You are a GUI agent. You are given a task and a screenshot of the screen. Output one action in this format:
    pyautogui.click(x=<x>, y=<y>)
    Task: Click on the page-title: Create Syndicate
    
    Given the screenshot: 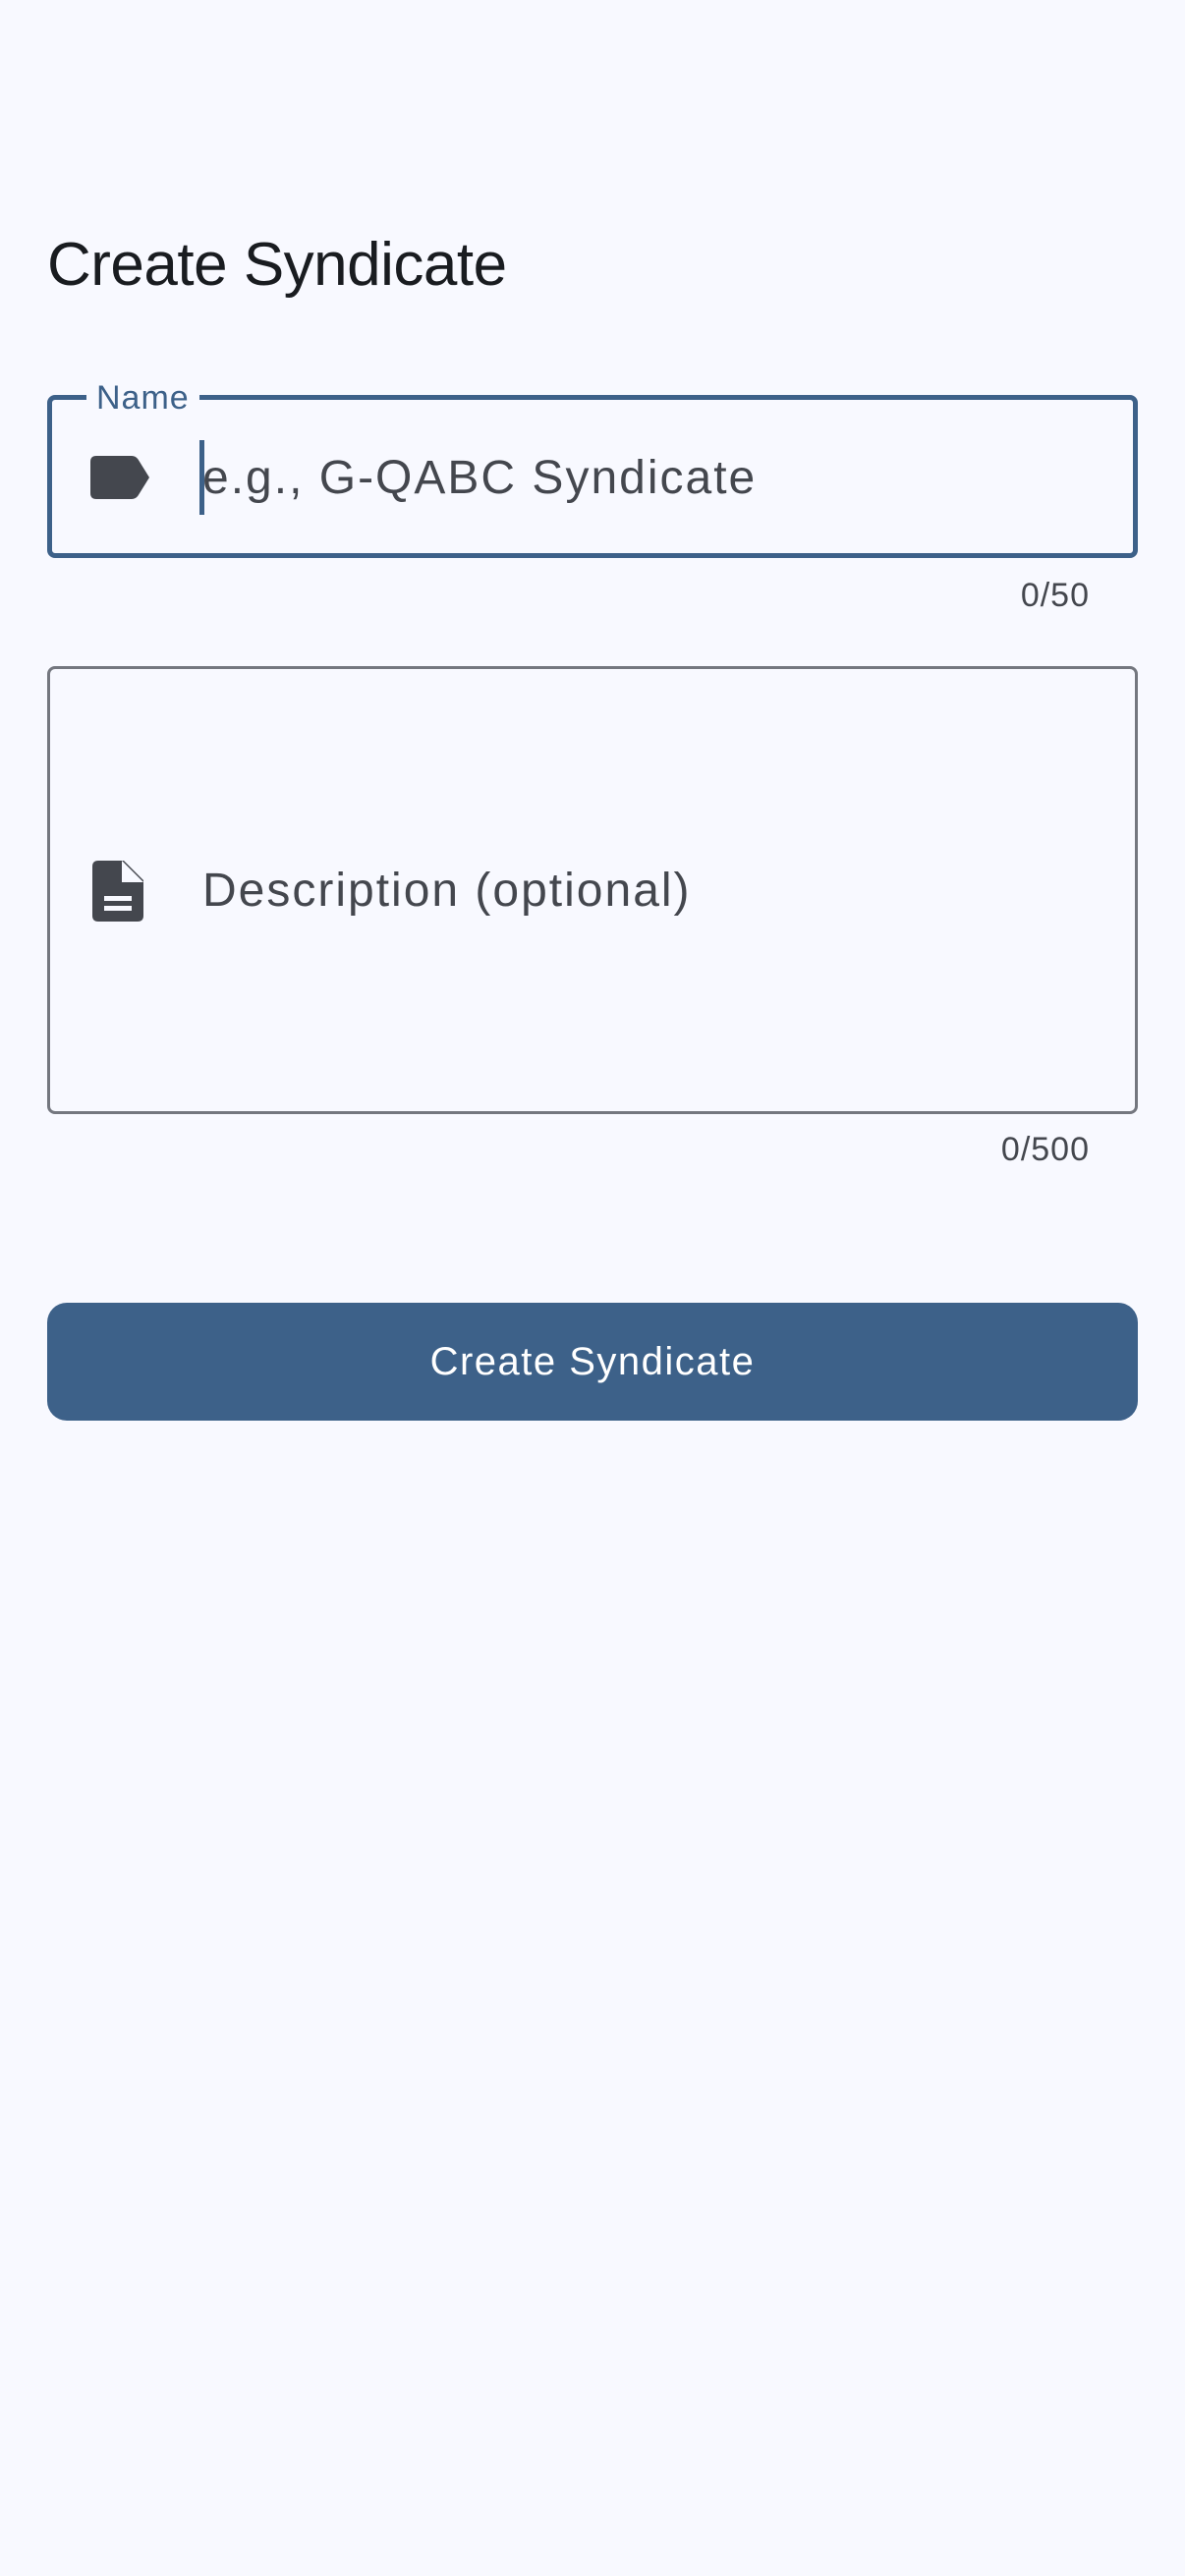 What is the action you would take?
    pyautogui.click(x=277, y=265)
    